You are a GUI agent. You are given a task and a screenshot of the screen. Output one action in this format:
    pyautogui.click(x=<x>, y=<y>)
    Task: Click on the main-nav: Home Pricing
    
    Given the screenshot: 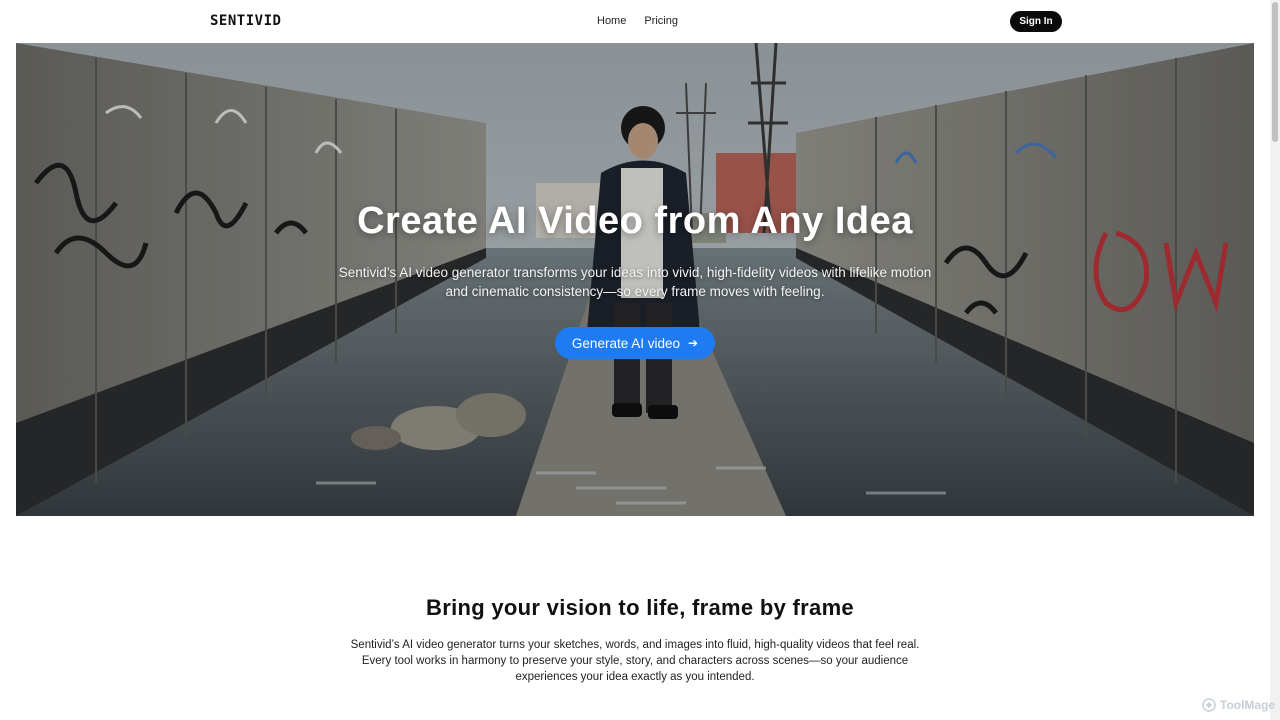 What is the action you would take?
    pyautogui.click(x=637, y=21)
    